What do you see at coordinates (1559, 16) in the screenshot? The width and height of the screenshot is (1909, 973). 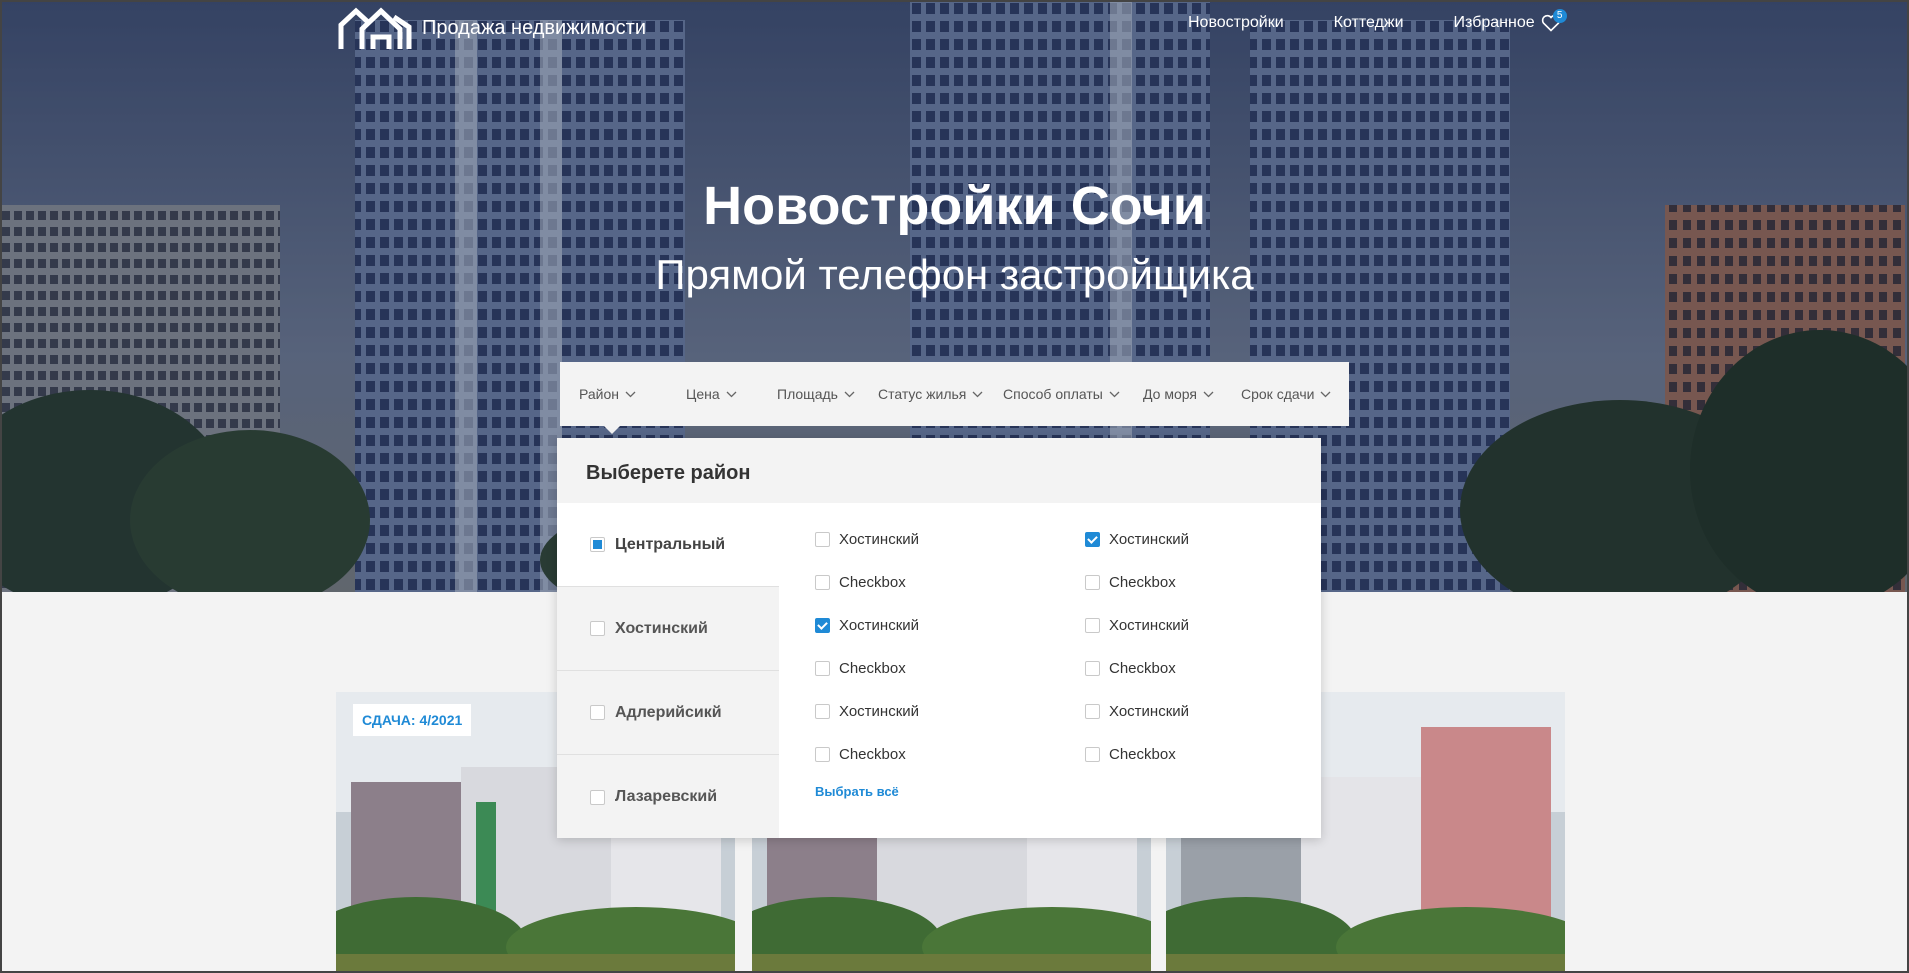 I see `favorites-count-badge: 5` at bounding box center [1559, 16].